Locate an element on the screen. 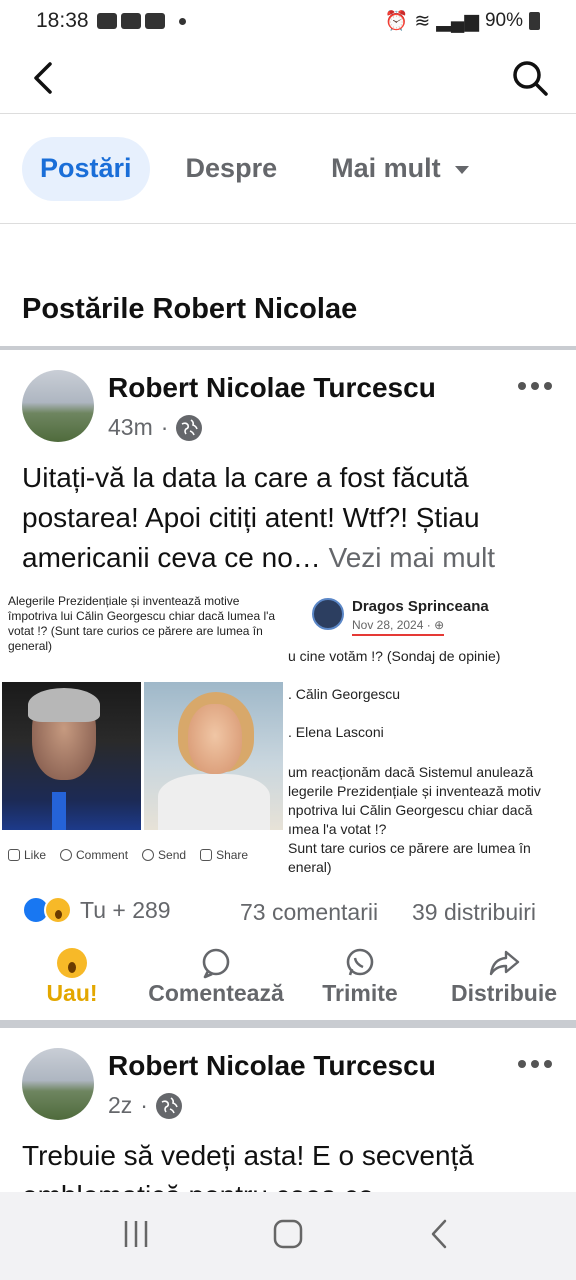  post-meta: 43m · is located at coordinates (155, 427).